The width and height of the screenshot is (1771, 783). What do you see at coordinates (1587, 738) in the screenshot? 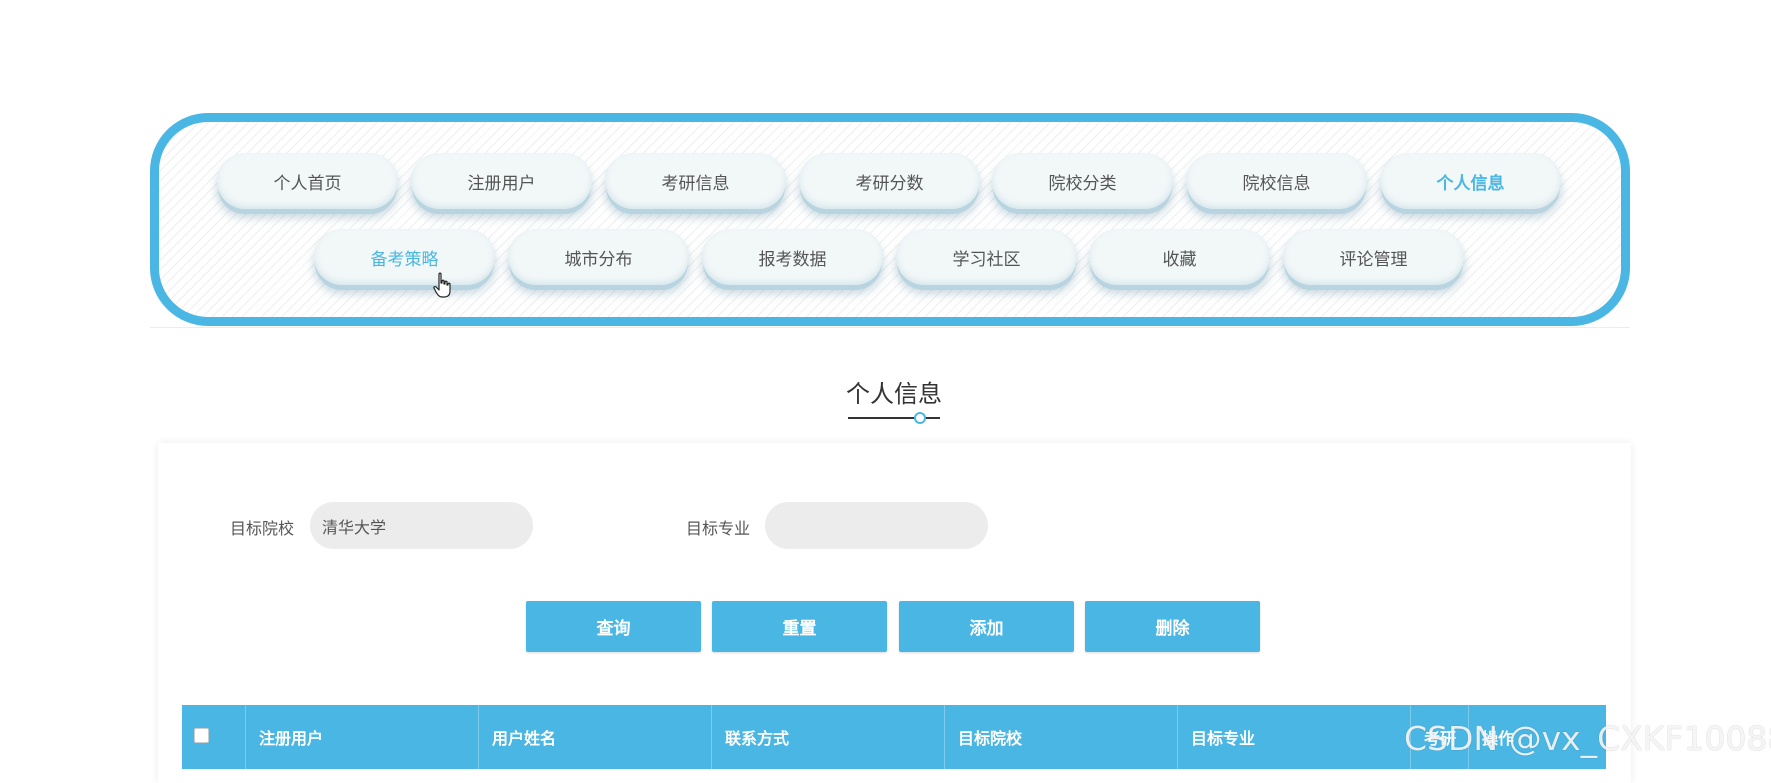
I see `watermark: CSDN @vx_CXKF10088` at bounding box center [1587, 738].